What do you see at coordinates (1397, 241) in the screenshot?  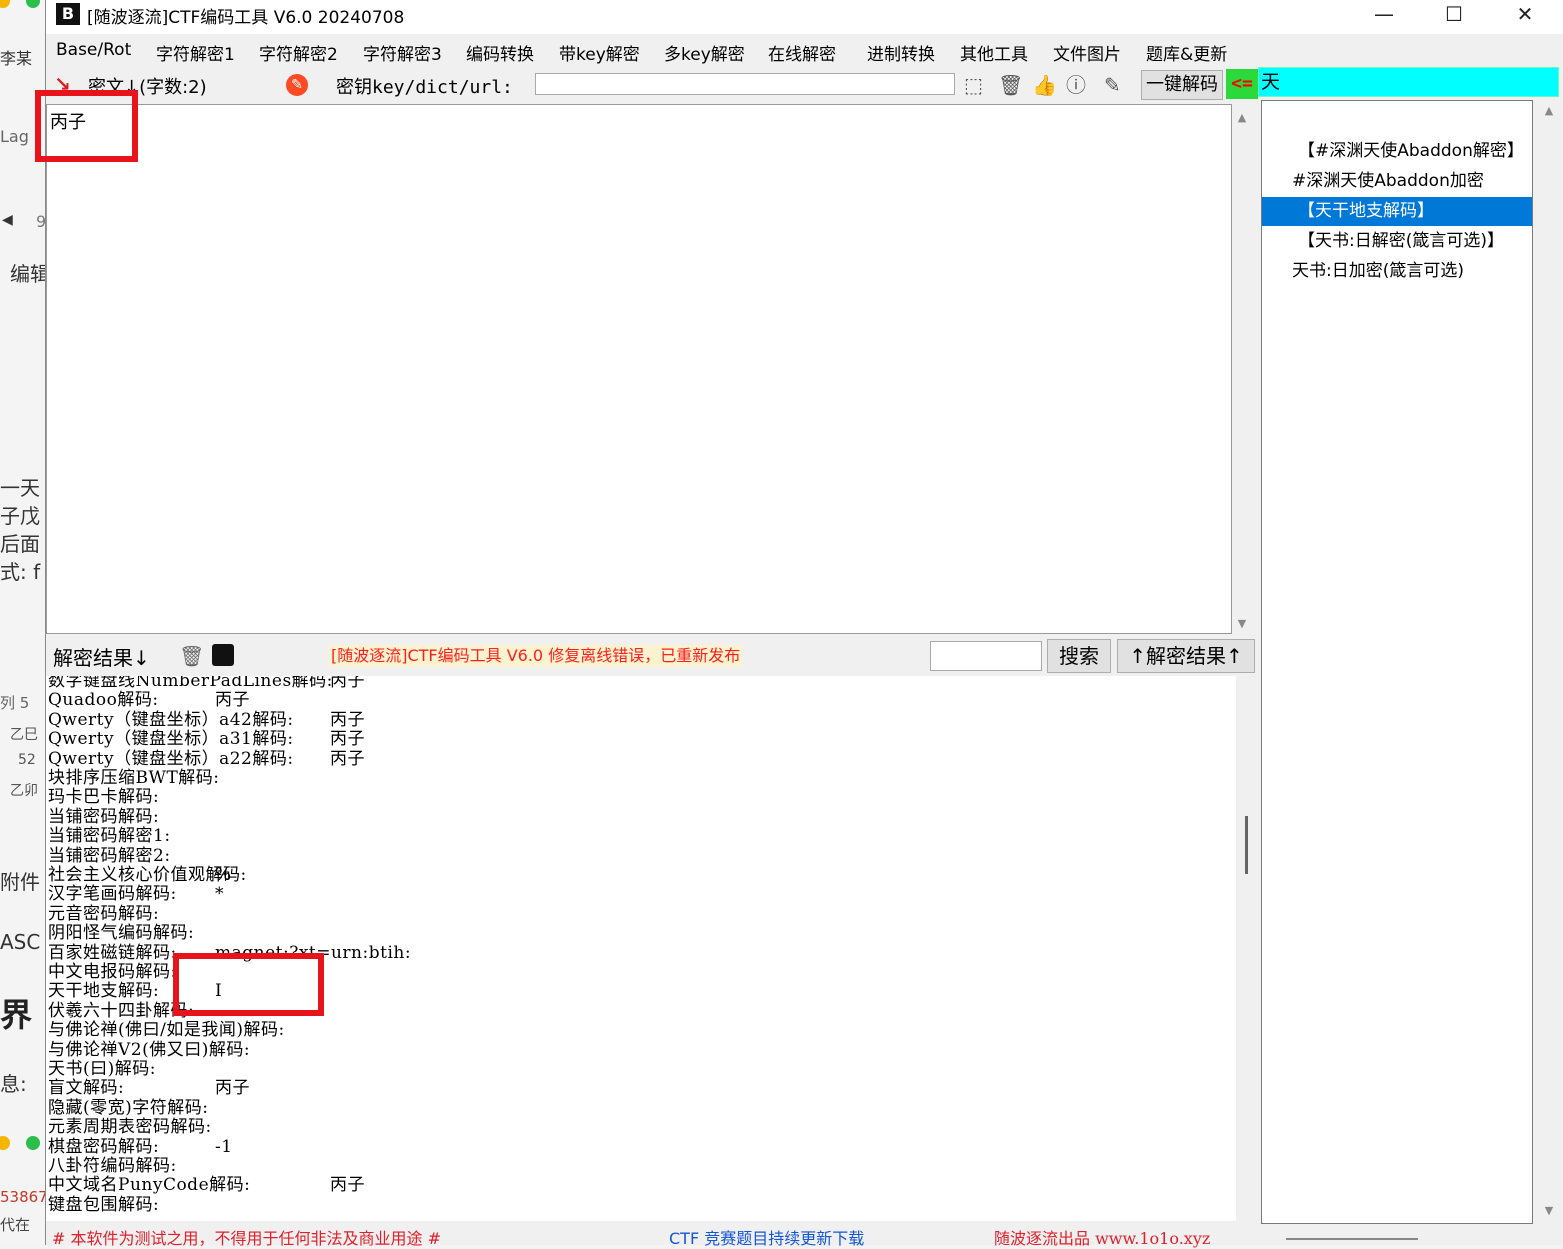 I see `list-item: 【天书:日解密(箴言可选)】` at bounding box center [1397, 241].